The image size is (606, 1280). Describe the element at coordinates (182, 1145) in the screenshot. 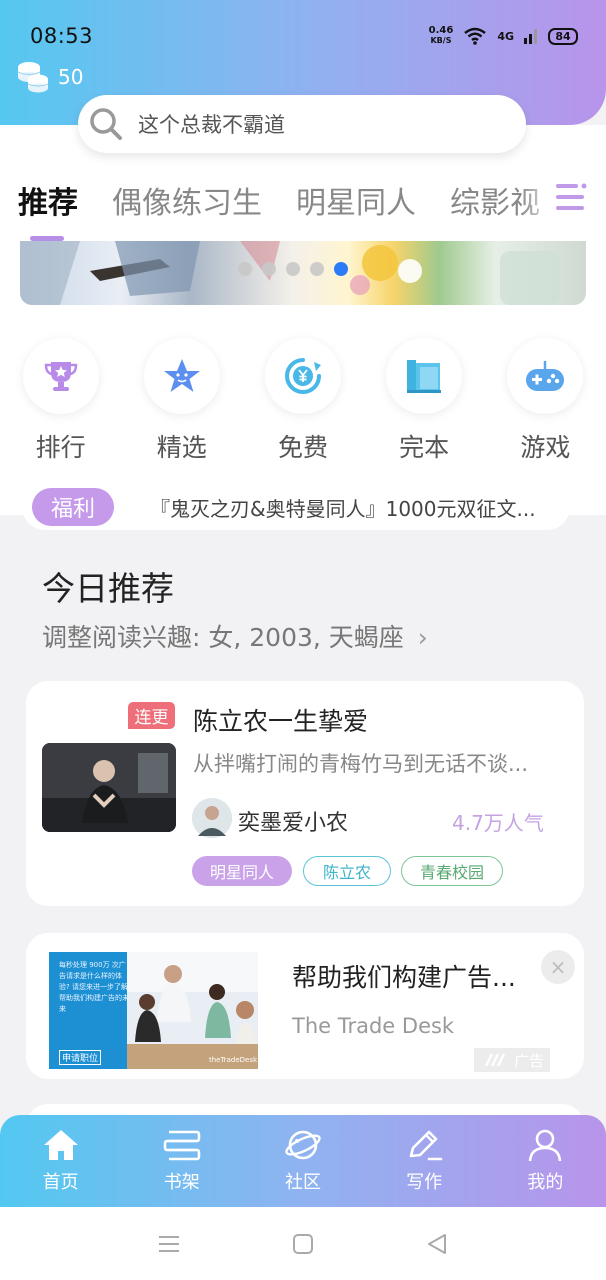

I see `bookshelf-icon` at that location.